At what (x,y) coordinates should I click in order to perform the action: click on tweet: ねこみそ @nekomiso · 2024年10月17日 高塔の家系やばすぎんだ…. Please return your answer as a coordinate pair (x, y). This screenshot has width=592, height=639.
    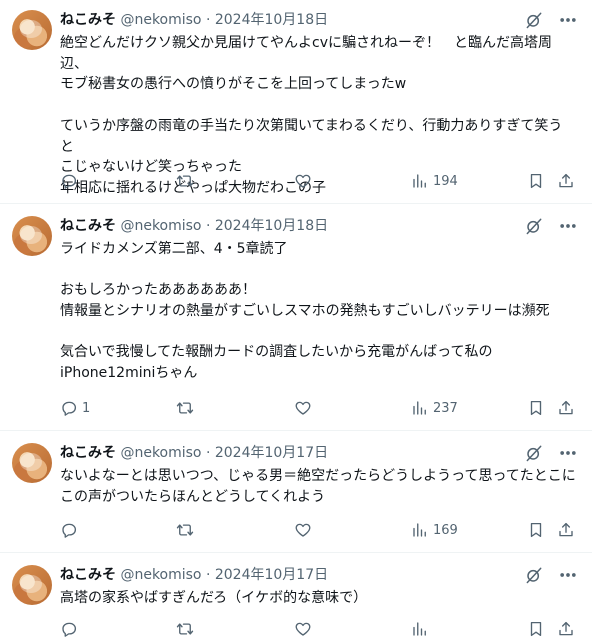
    Looking at the image, I should click on (296, 593).